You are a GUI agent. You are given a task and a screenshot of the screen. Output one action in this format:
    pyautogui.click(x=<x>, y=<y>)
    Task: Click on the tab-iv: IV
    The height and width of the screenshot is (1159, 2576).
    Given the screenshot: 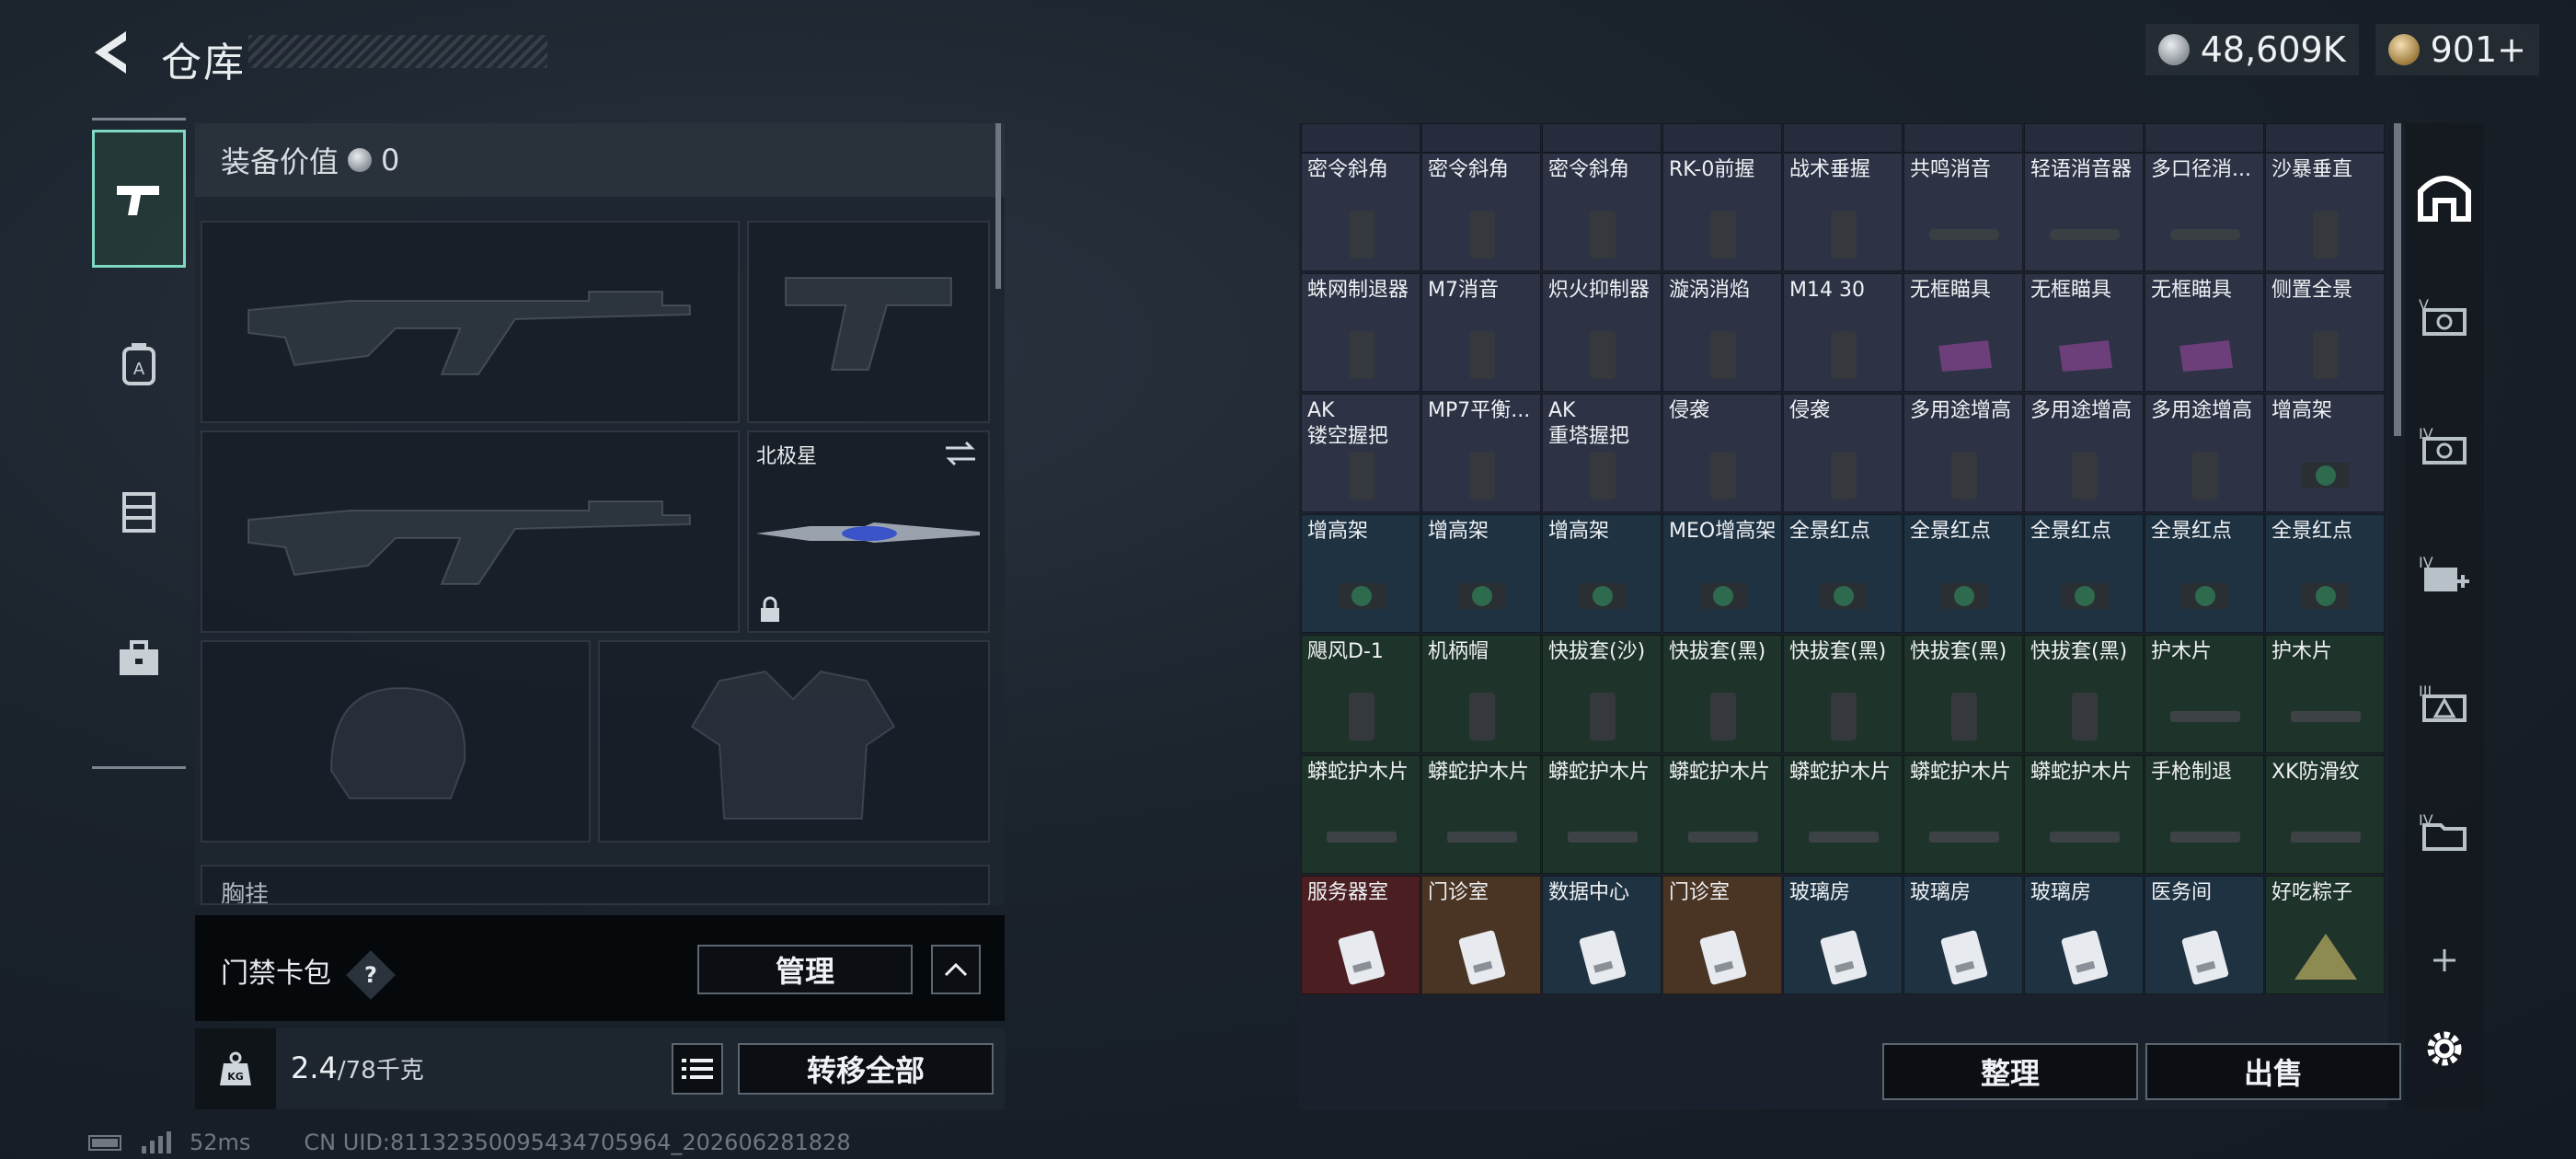 What is the action you would take?
    pyautogui.click(x=2444, y=445)
    